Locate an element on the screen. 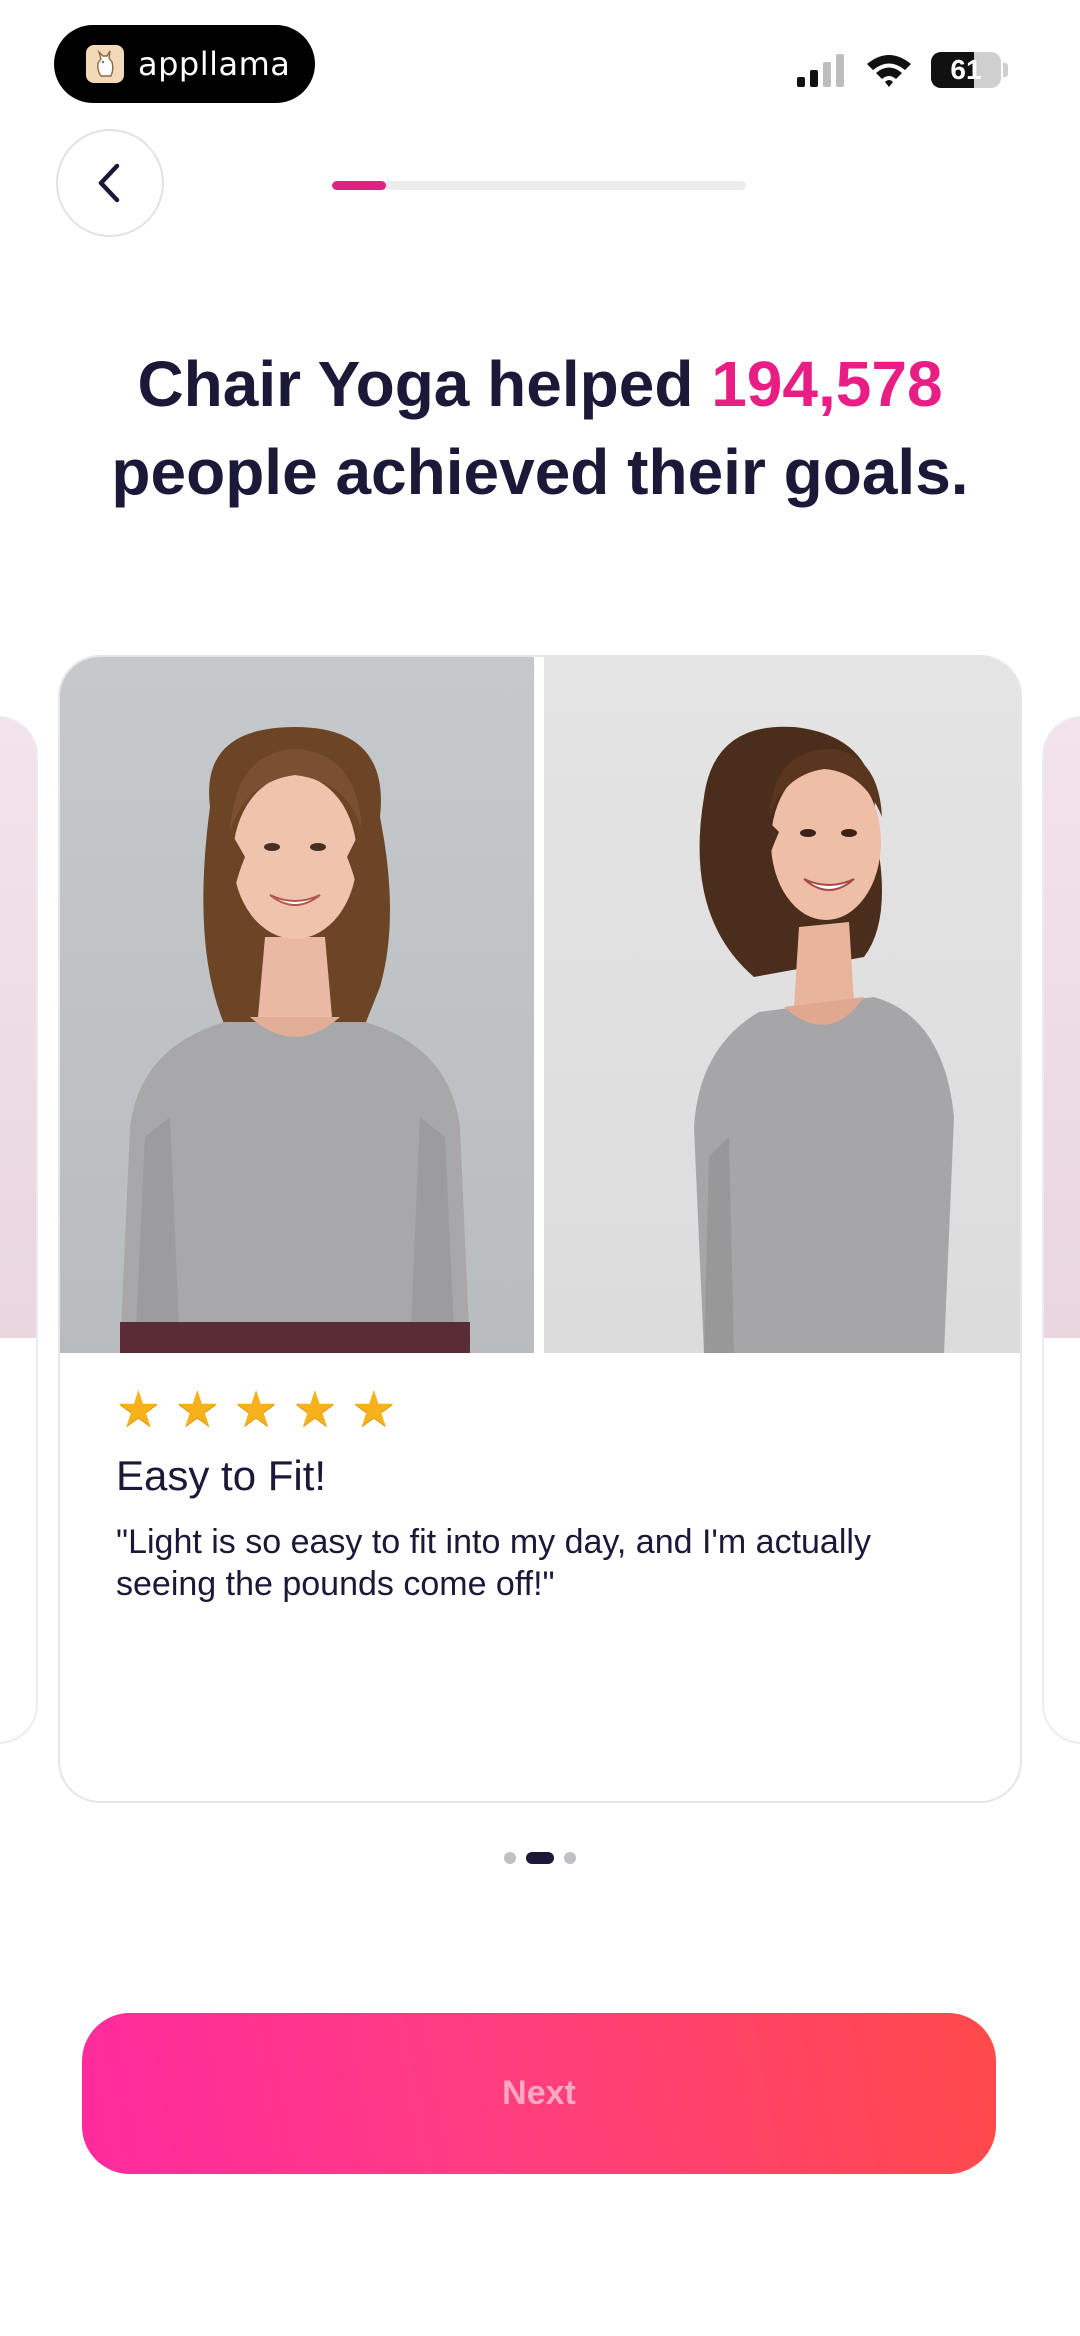 This screenshot has width=1080, height=2336. headline-text-end: people achieved their goals. is located at coordinates (540, 472).